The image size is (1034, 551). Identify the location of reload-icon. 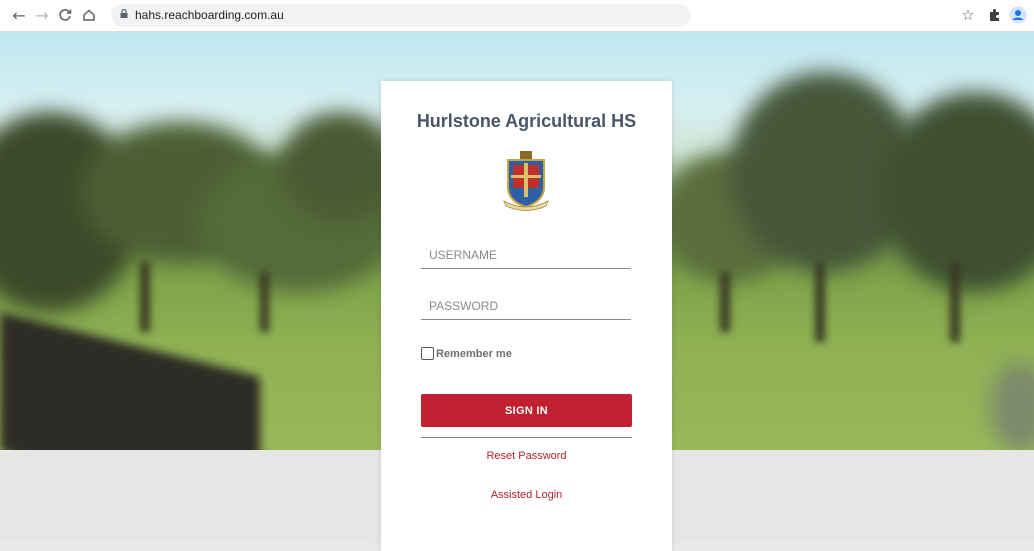
(65, 15).